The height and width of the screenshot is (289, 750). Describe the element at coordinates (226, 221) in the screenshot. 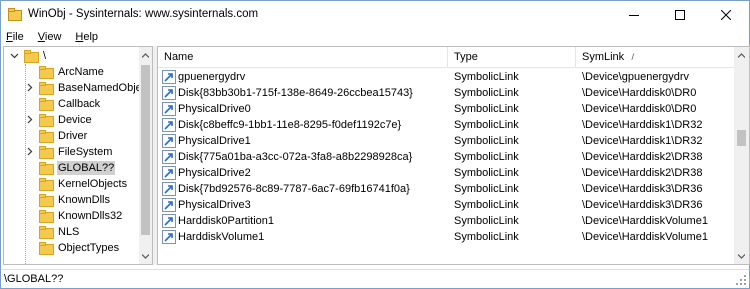

I see `cell-name: Harddisk0Partition1` at that location.